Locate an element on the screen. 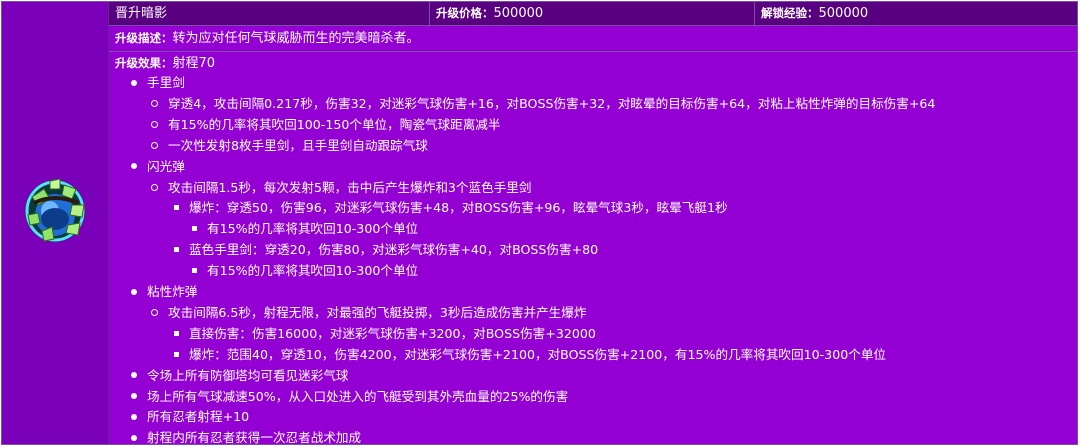 Image resolution: width=1080 pixels, height=447 pixels. effect-text: 闪光弹 is located at coordinates (166, 166).